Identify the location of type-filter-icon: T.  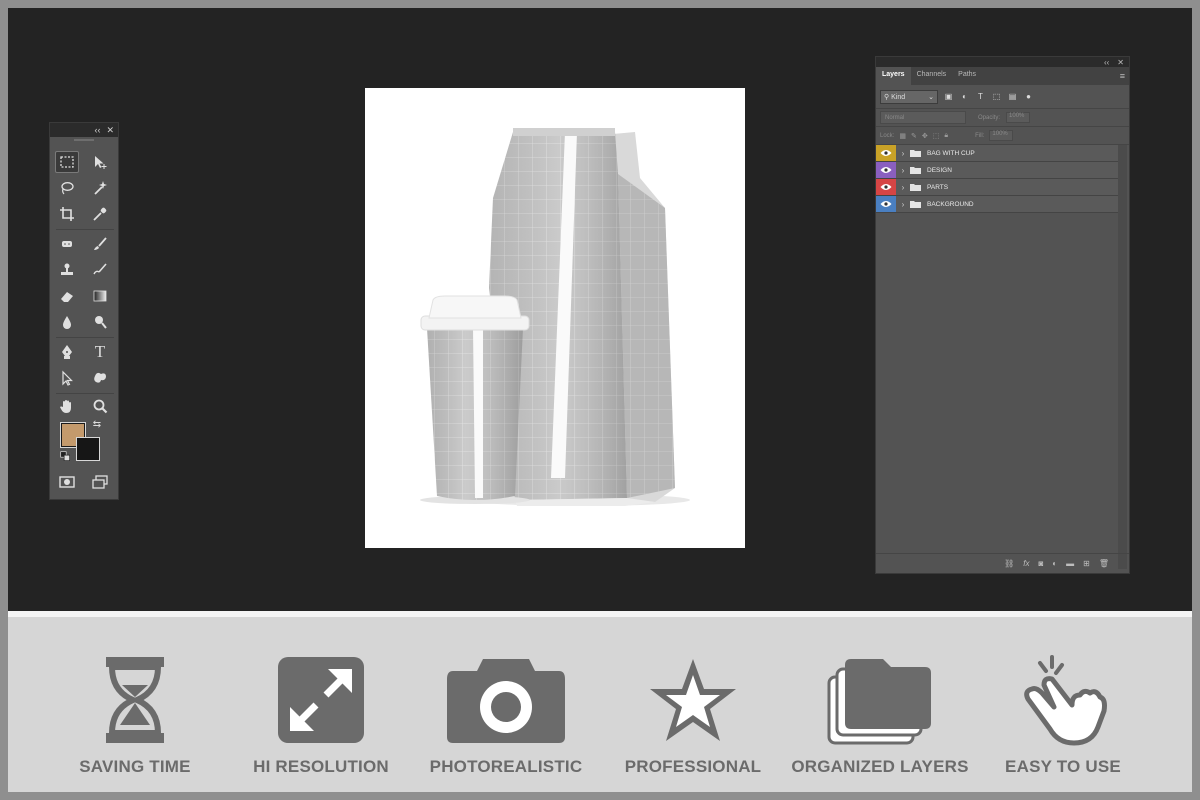
(980, 96).